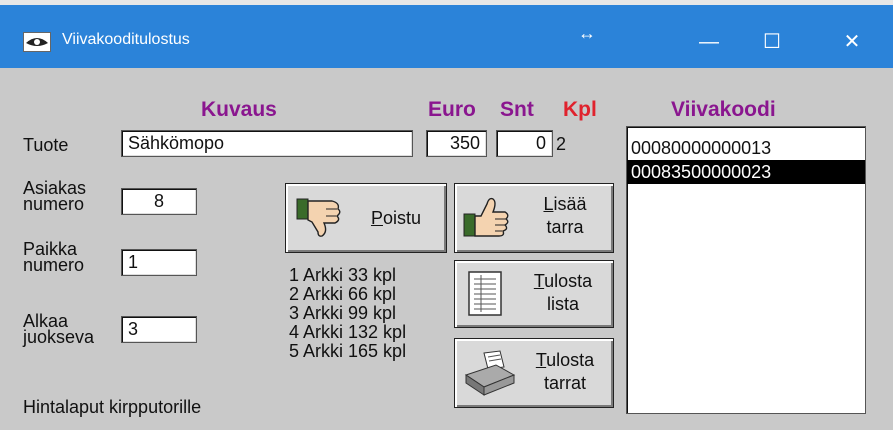 Image resolution: width=893 pixels, height=430 pixels. Describe the element at coordinates (46, 145) in the screenshot. I see `product-label: Tuote` at that location.